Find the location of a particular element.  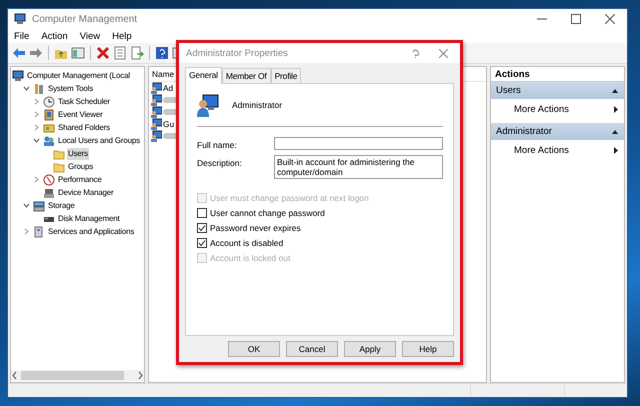

tab: General is located at coordinates (203, 75).